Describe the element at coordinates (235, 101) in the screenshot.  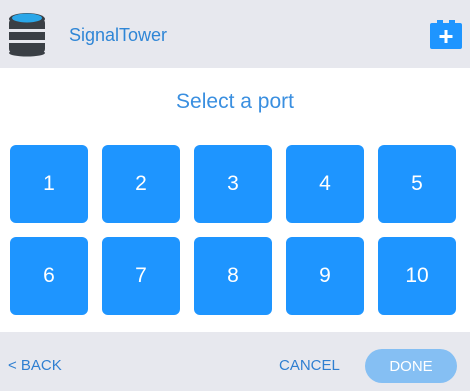
I see `page-title: Select a port` at that location.